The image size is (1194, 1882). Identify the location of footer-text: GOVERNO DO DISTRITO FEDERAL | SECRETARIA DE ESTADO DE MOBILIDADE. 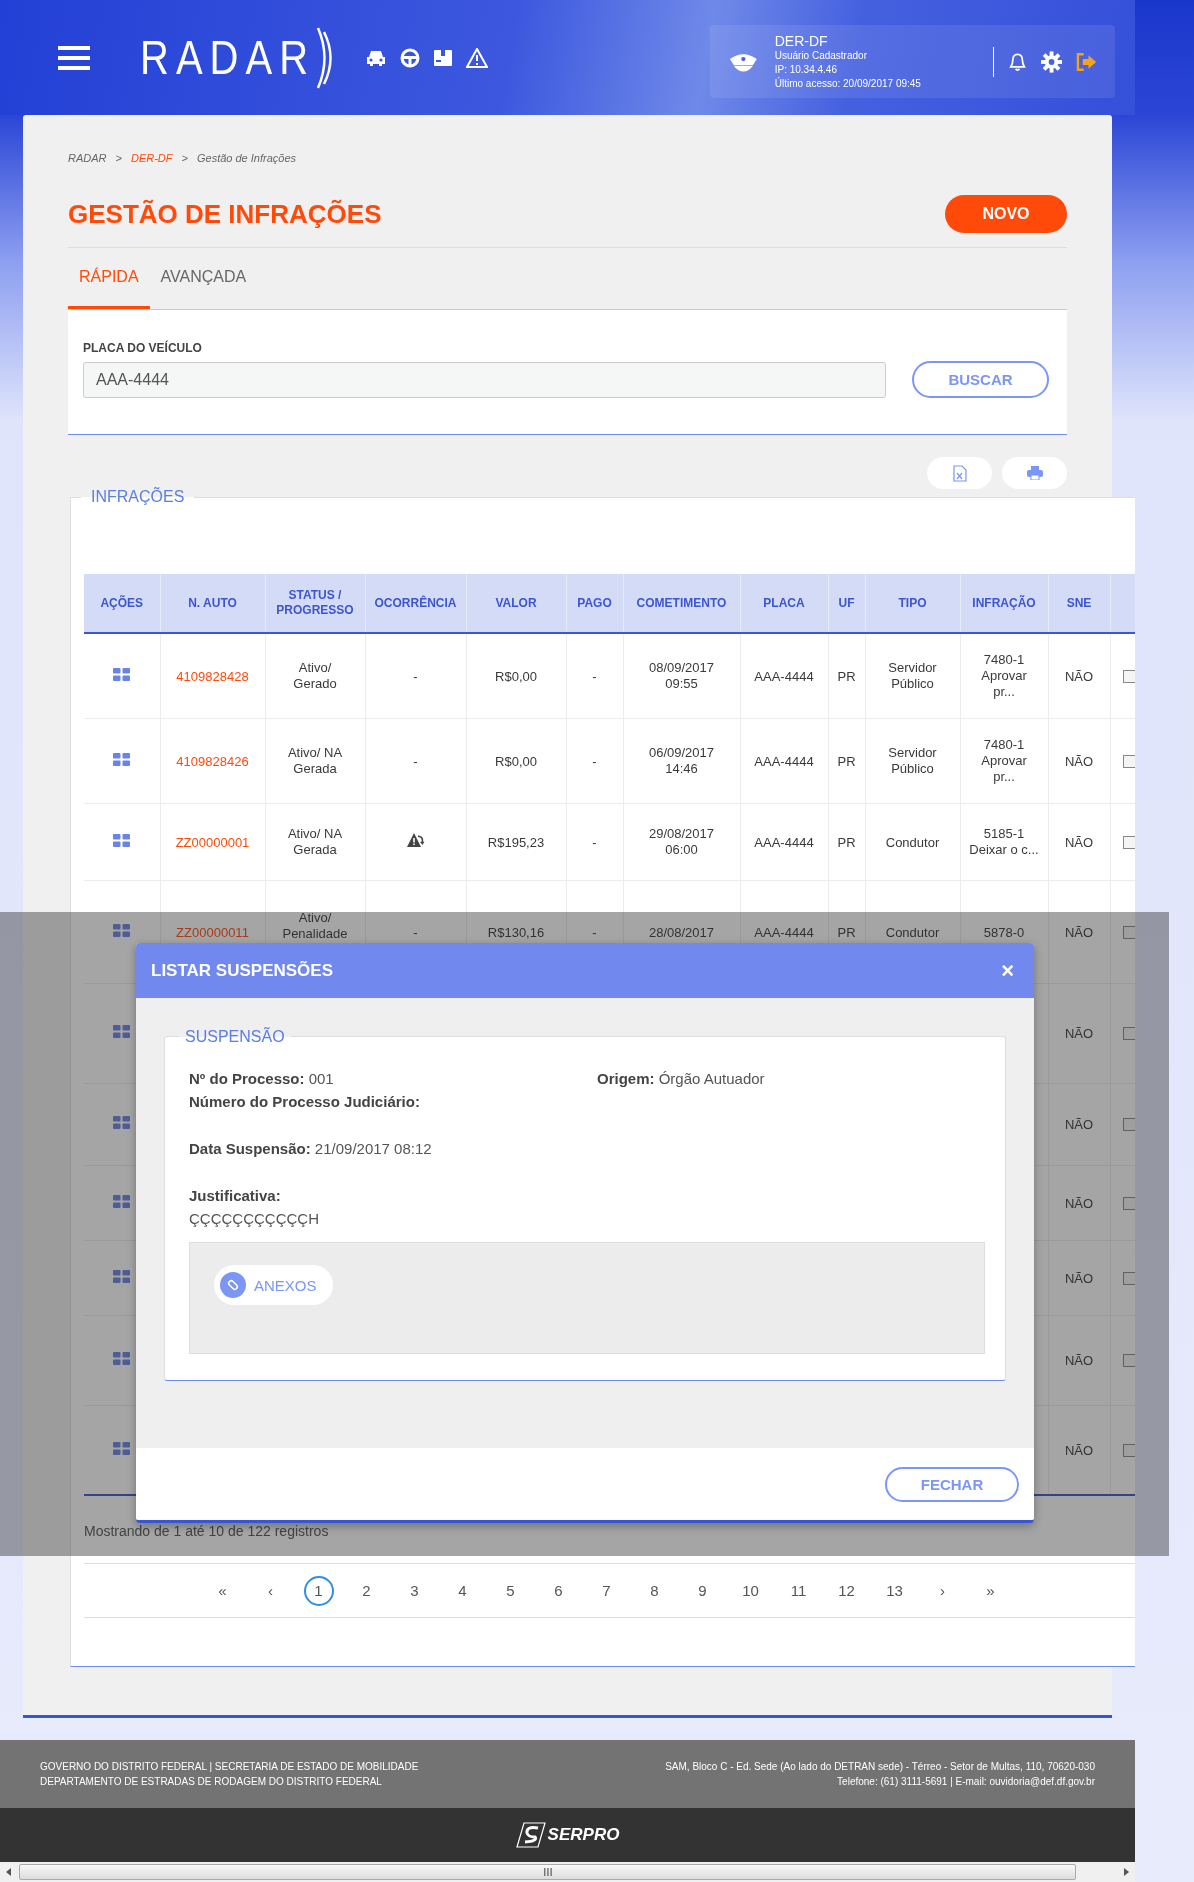
(229, 1767).